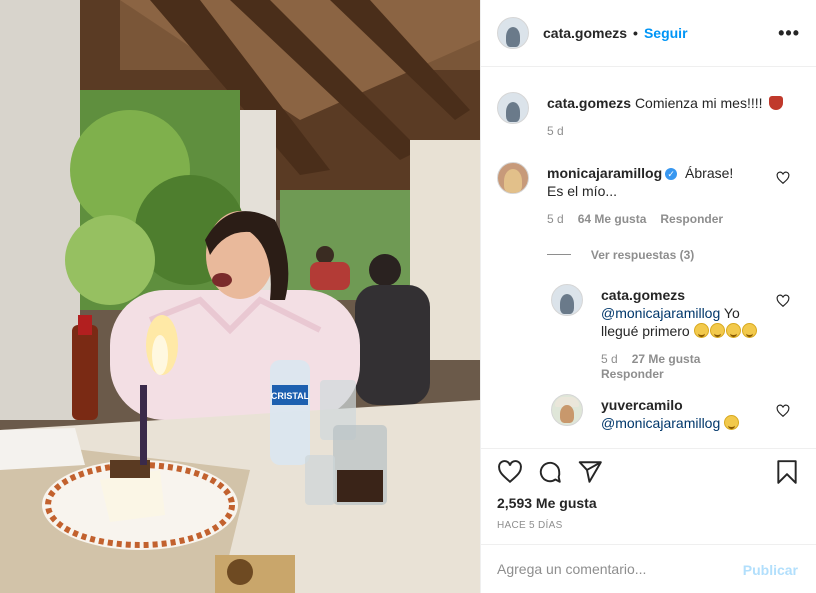 The image size is (816, 593). What do you see at coordinates (530, 525) in the screenshot?
I see `posted-ago: HACE 5 DÍAS` at bounding box center [530, 525].